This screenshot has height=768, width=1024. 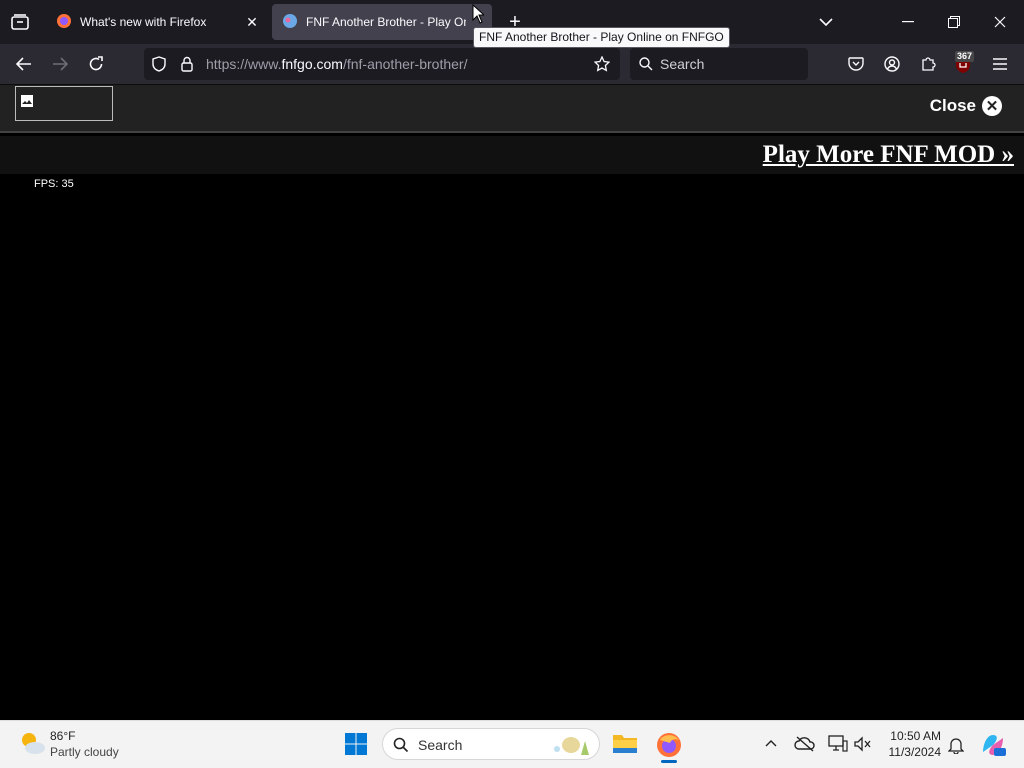 What do you see at coordinates (63, 736) in the screenshot?
I see `weather-temperature: 86°F` at bounding box center [63, 736].